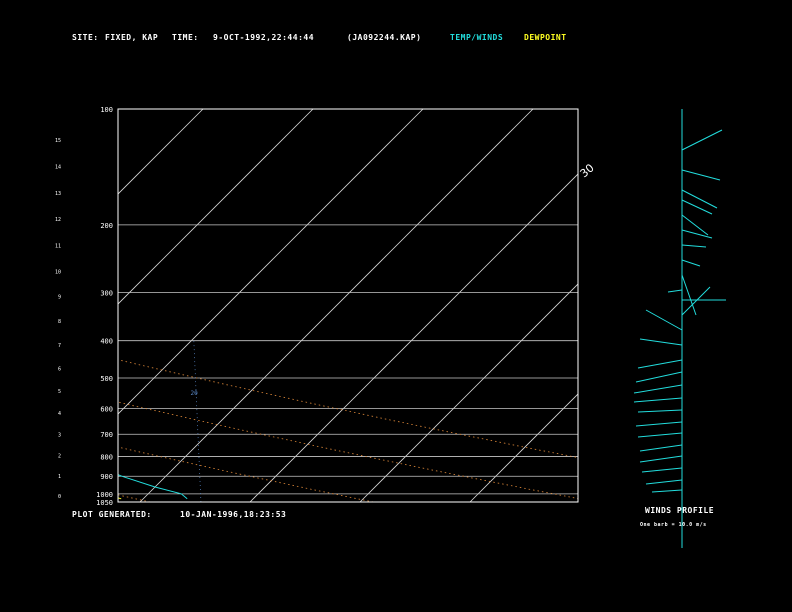  What do you see at coordinates (58, 167) in the screenshot?
I see `height-tick-label: 14` at bounding box center [58, 167].